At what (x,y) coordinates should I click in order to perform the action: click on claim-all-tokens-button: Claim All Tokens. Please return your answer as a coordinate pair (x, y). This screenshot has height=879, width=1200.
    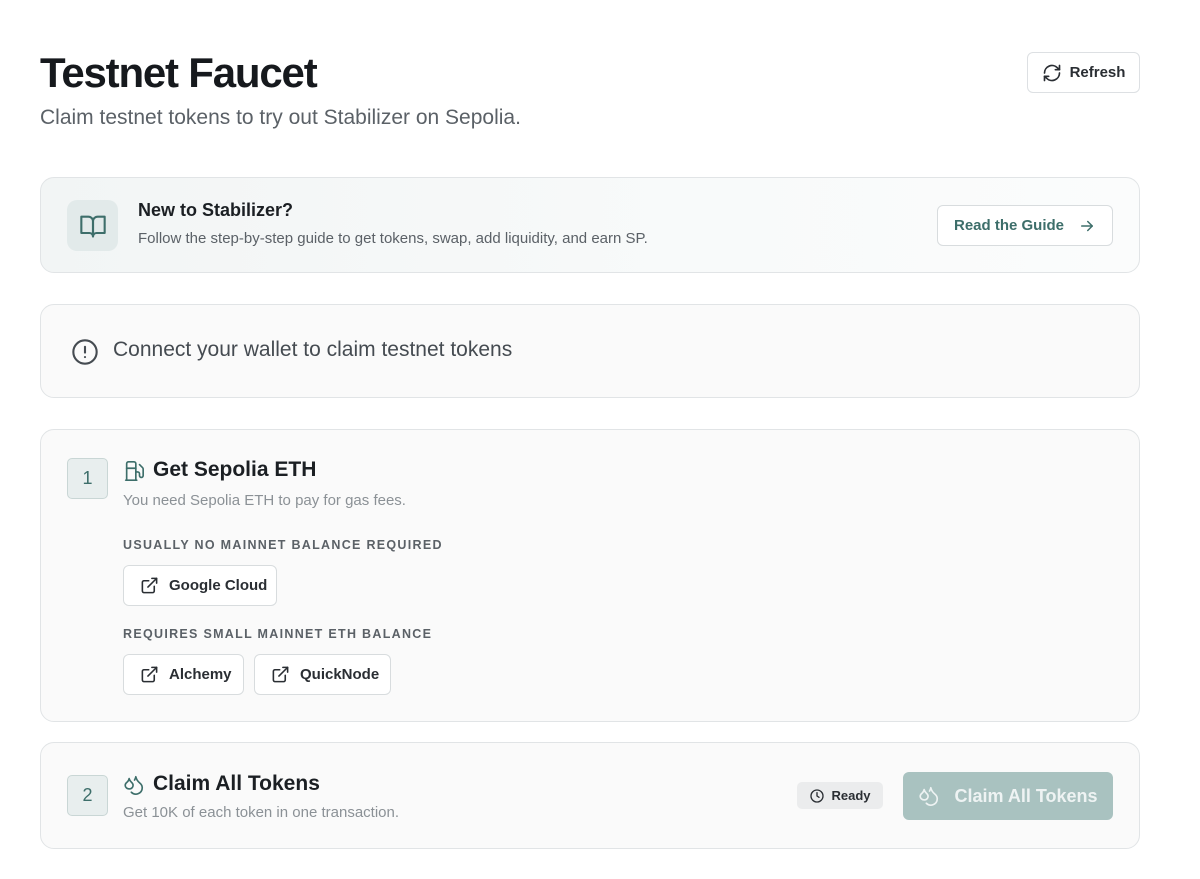
    Looking at the image, I should click on (1008, 796).